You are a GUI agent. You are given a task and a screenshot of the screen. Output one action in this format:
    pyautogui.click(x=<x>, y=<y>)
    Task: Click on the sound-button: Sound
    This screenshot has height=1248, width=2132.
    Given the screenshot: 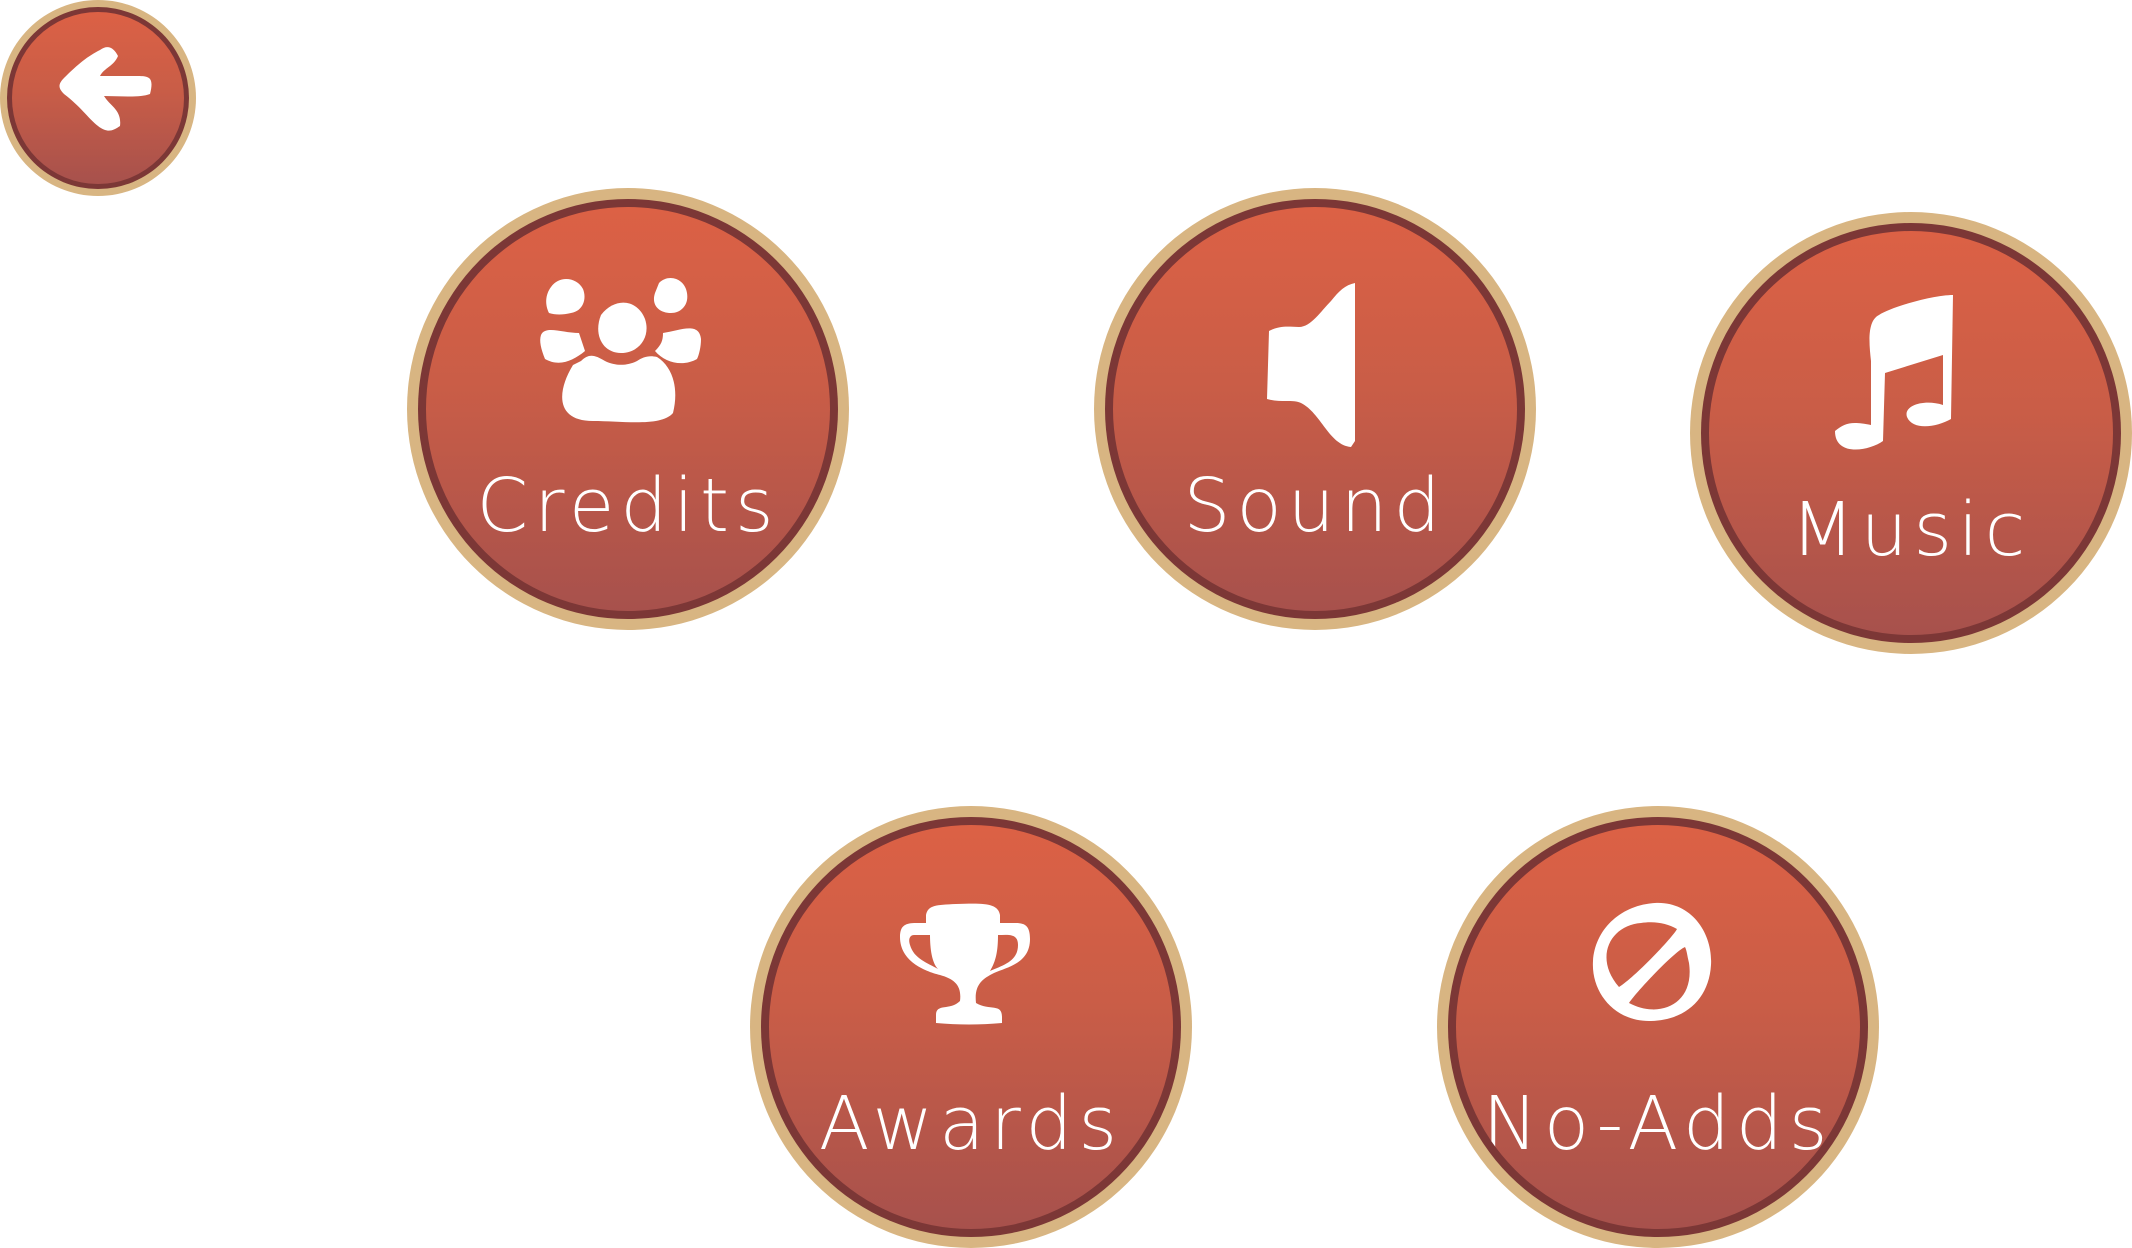 What is the action you would take?
    pyautogui.click(x=1315, y=409)
    